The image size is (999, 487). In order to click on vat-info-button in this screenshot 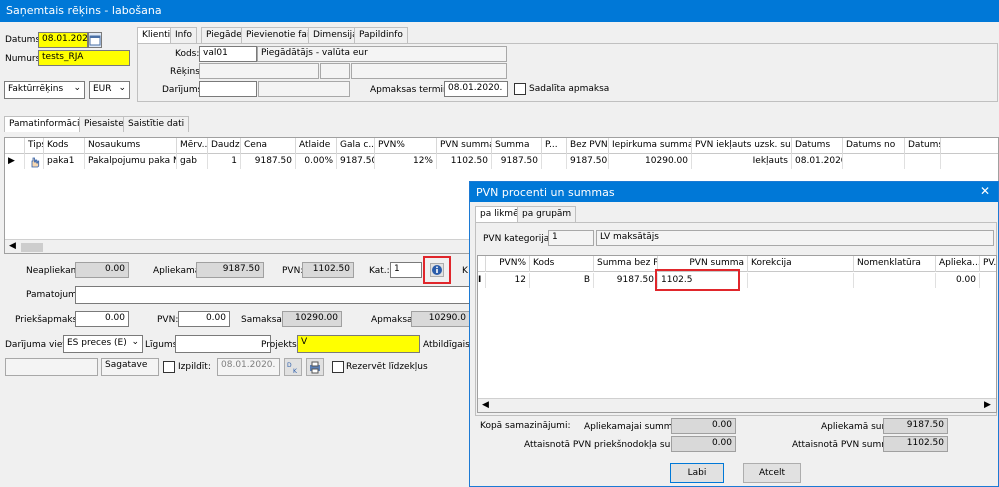, I will do `click(437, 270)`.